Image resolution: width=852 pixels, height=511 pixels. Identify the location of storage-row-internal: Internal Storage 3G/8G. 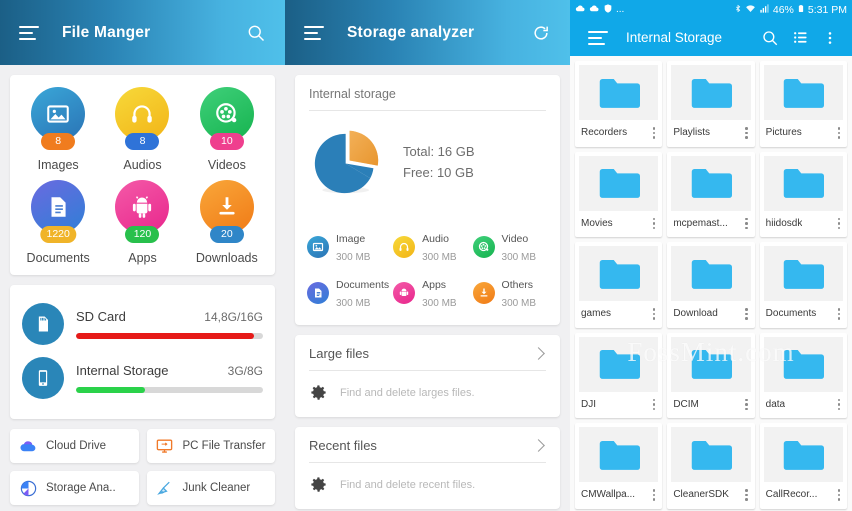
(142, 378).